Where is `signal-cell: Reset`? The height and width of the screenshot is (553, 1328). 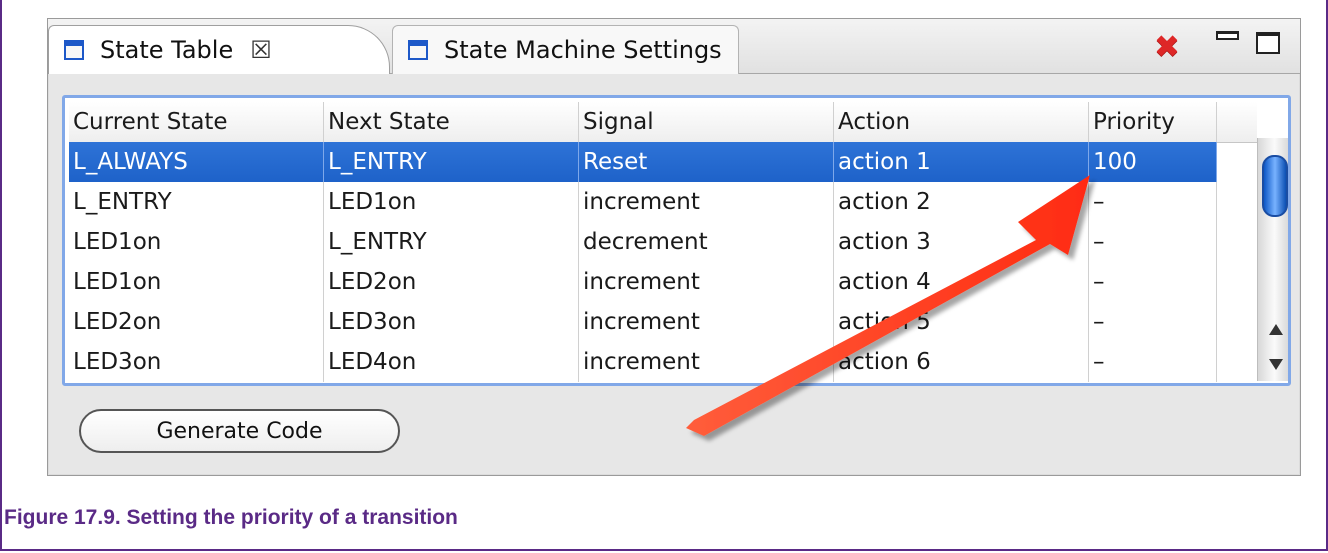 signal-cell: Reset is located at coordinates (706, 162).